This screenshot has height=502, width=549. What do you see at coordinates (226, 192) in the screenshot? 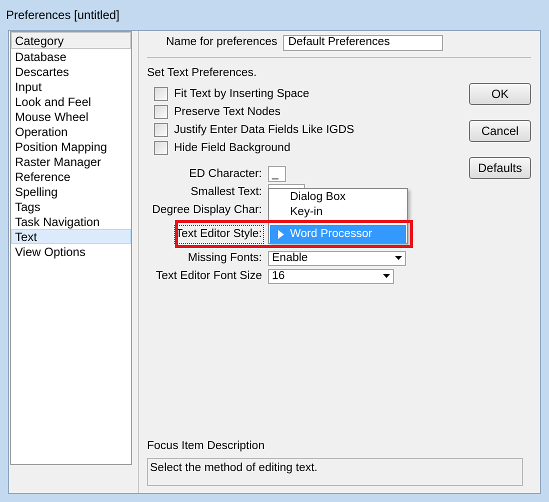
I see `field-label: Smallest Text:` at bounding box center [226, 192].